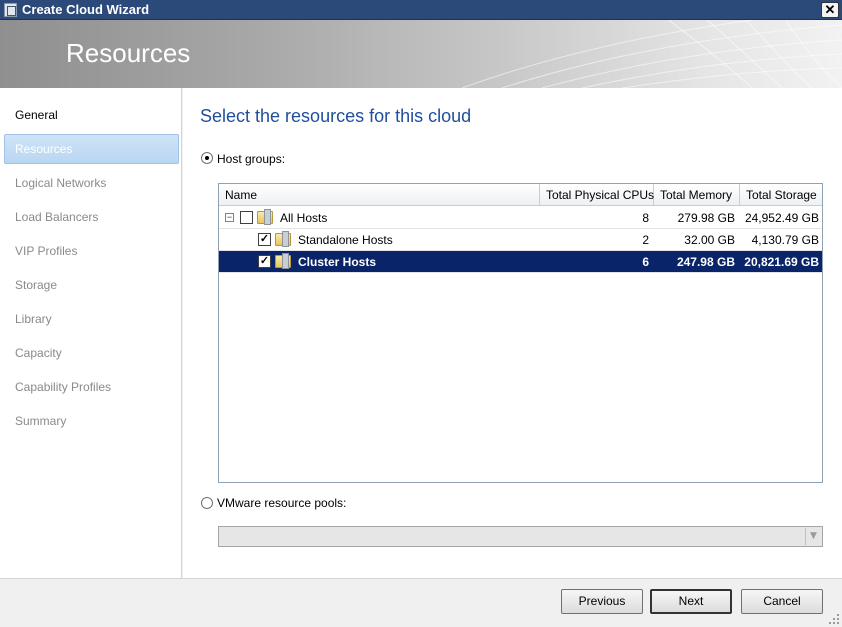 The image size is (842, 627). What do you see at coordinates (304, 218) in the screenshot?
I see `host-group-name: All Hosts` at bounding box center [304, 218].